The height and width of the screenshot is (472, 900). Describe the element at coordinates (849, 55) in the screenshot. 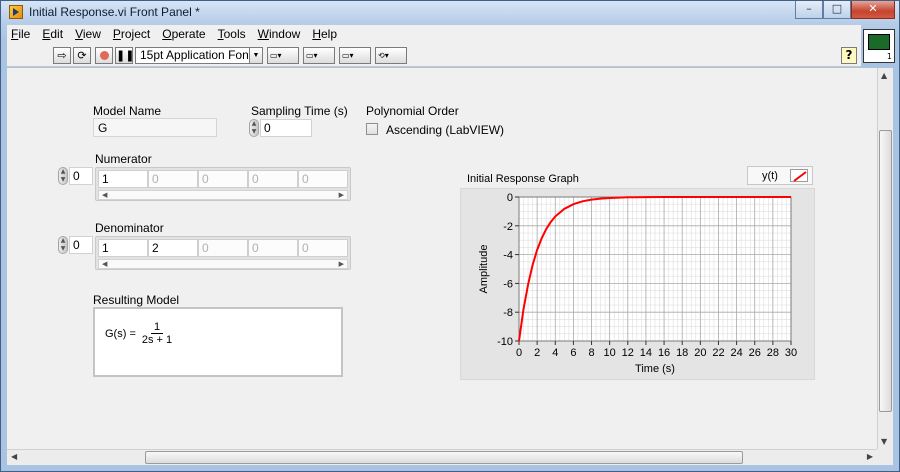

I see `context-help-button: ?` at that location.